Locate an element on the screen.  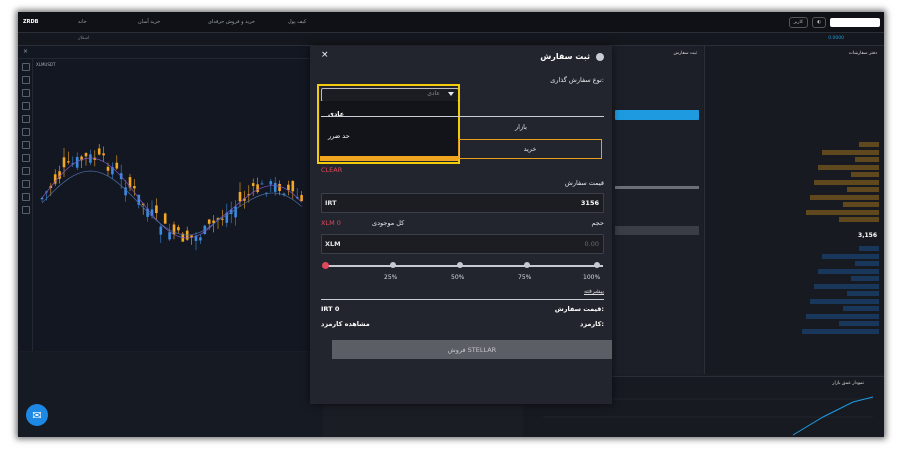
fee-label: کارمزد: is located at coordinates (592, 324).